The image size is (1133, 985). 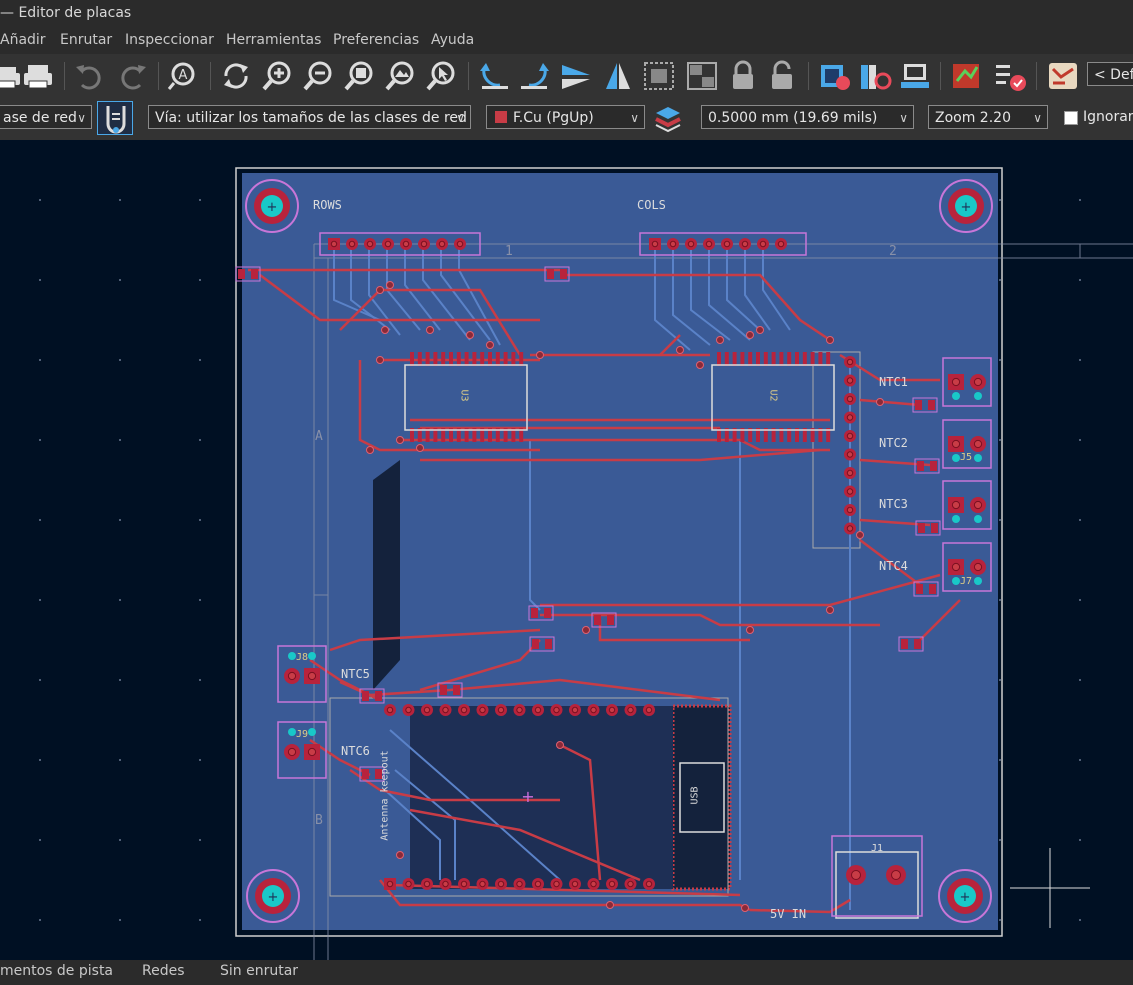 I want to click on antenna-keepout-label: Antenna keepout, so click(x=385, y=795).